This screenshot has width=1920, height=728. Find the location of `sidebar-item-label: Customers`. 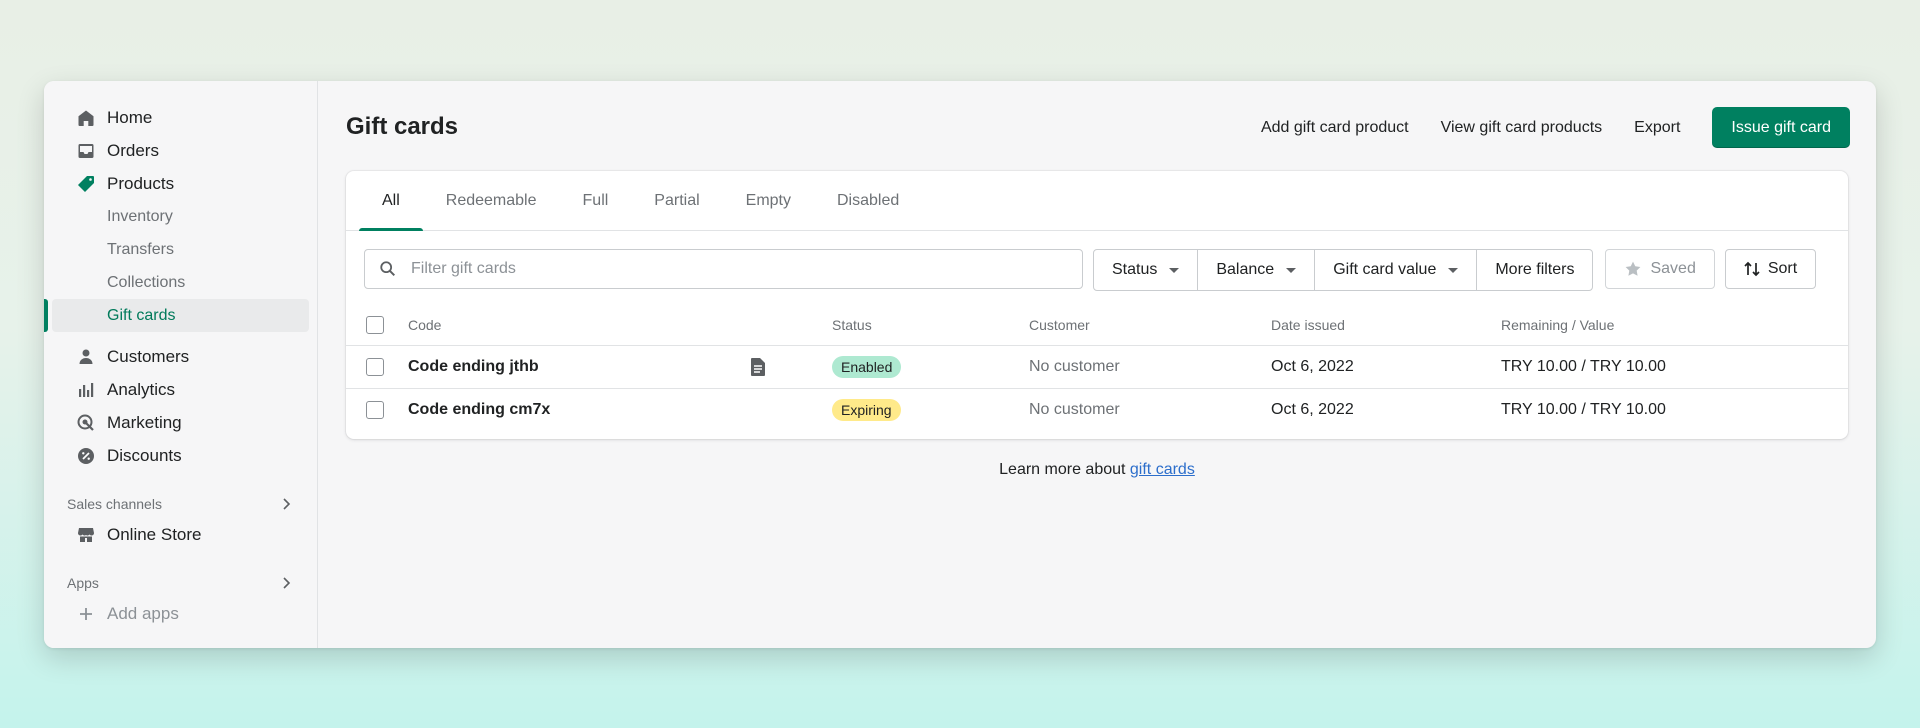

sidebar-item-label: Customers is located at coordinates (148, 356).